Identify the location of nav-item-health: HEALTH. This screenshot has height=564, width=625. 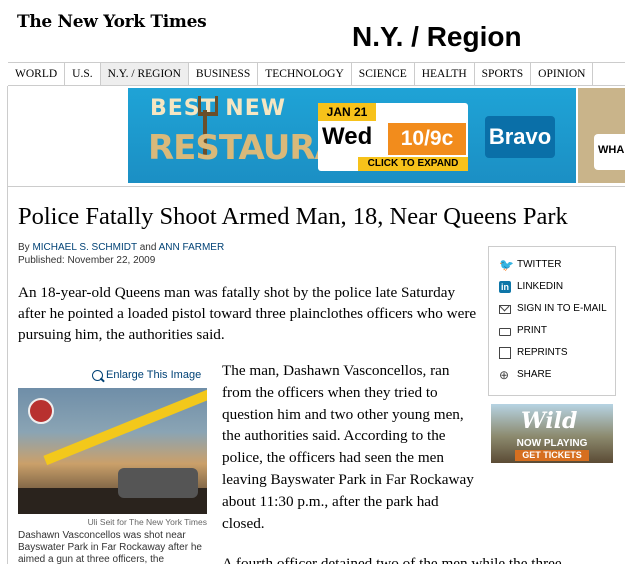
(445, 74).